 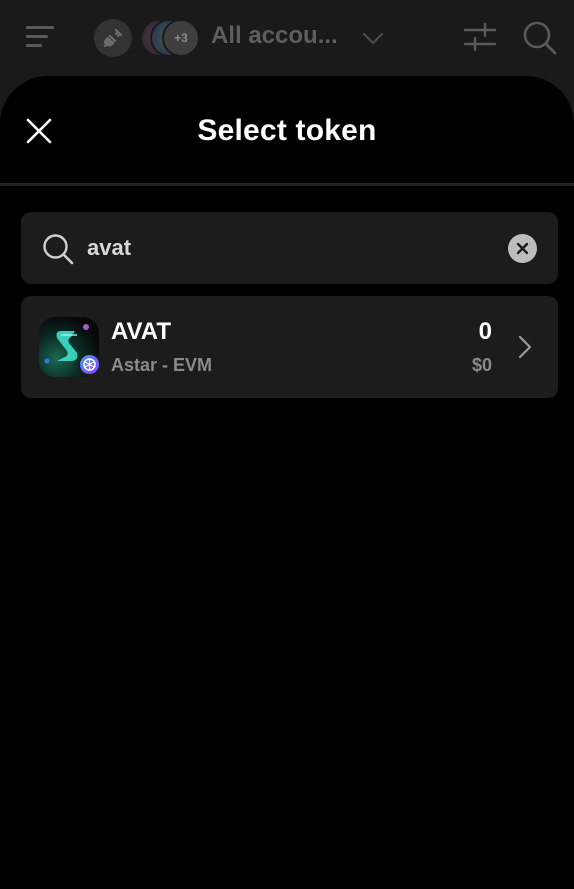 What do you see at coordinates (287, 248) in the screenshot?
I see `token-search-input` at bounding box center [287, 248].